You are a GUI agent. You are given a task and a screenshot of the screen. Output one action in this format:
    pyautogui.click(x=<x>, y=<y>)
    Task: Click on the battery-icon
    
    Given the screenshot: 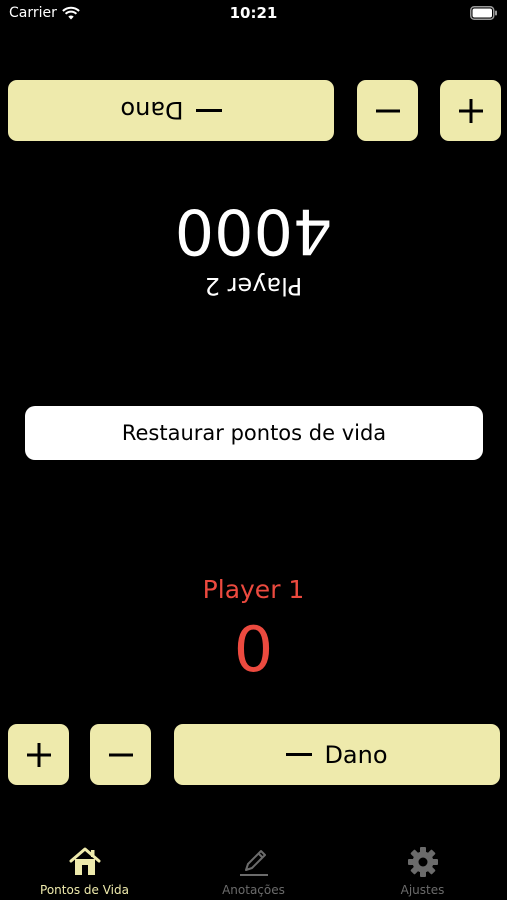 What is the action you would take?
    pyautogui.click(x=483, y=13)
    